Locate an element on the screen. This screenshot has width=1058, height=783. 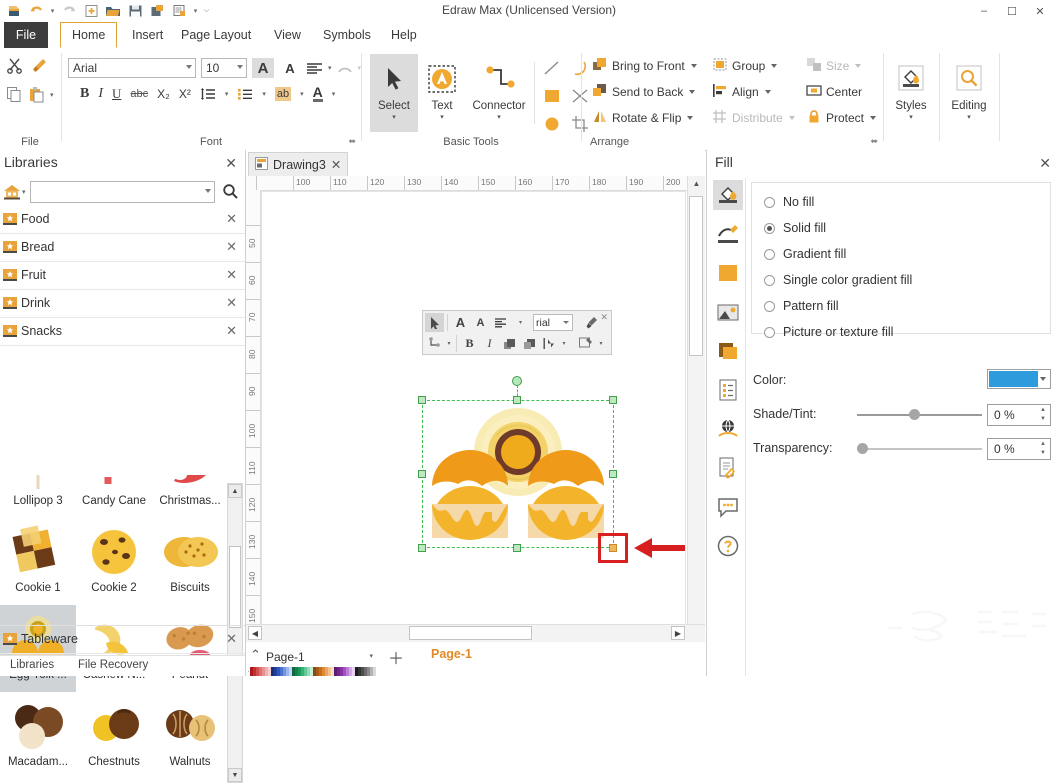
open-icon is located at coordinates (113, 10).